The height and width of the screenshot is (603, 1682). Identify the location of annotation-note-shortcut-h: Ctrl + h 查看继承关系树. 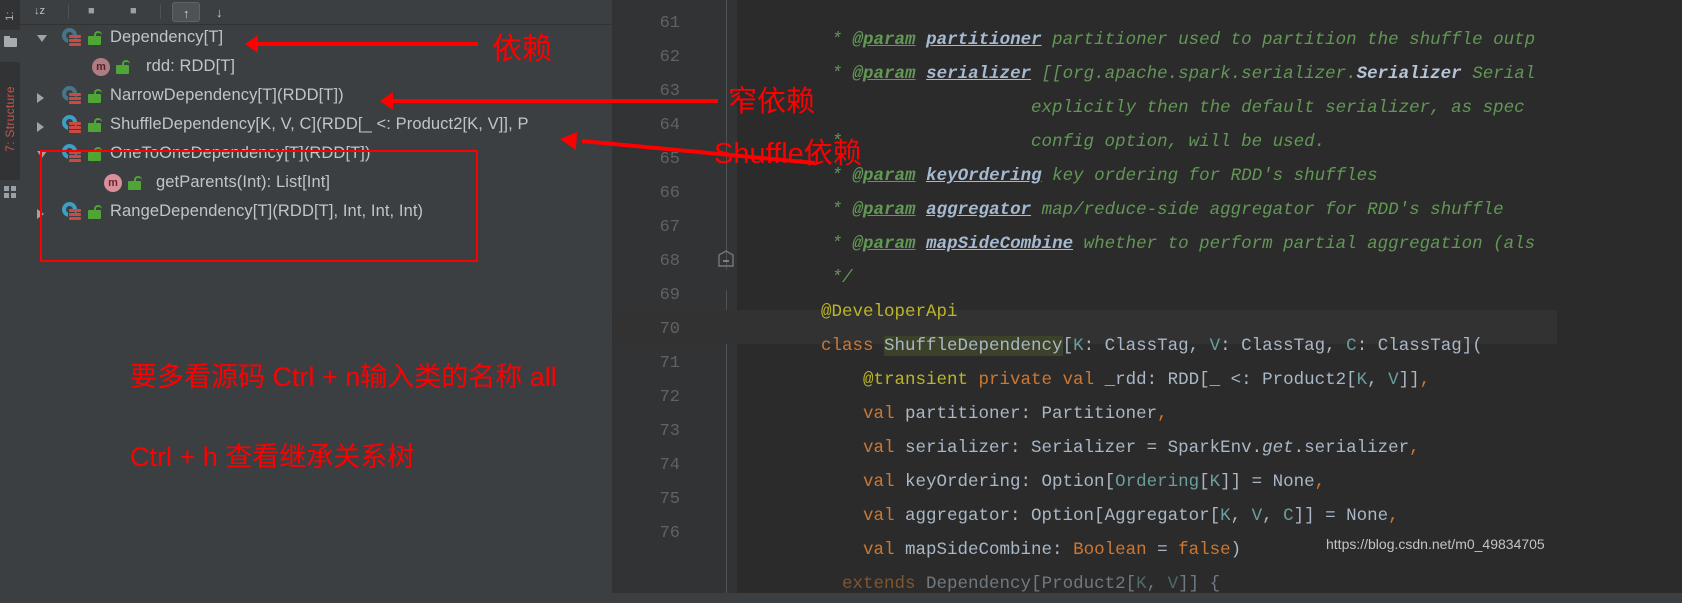
(272, 457).